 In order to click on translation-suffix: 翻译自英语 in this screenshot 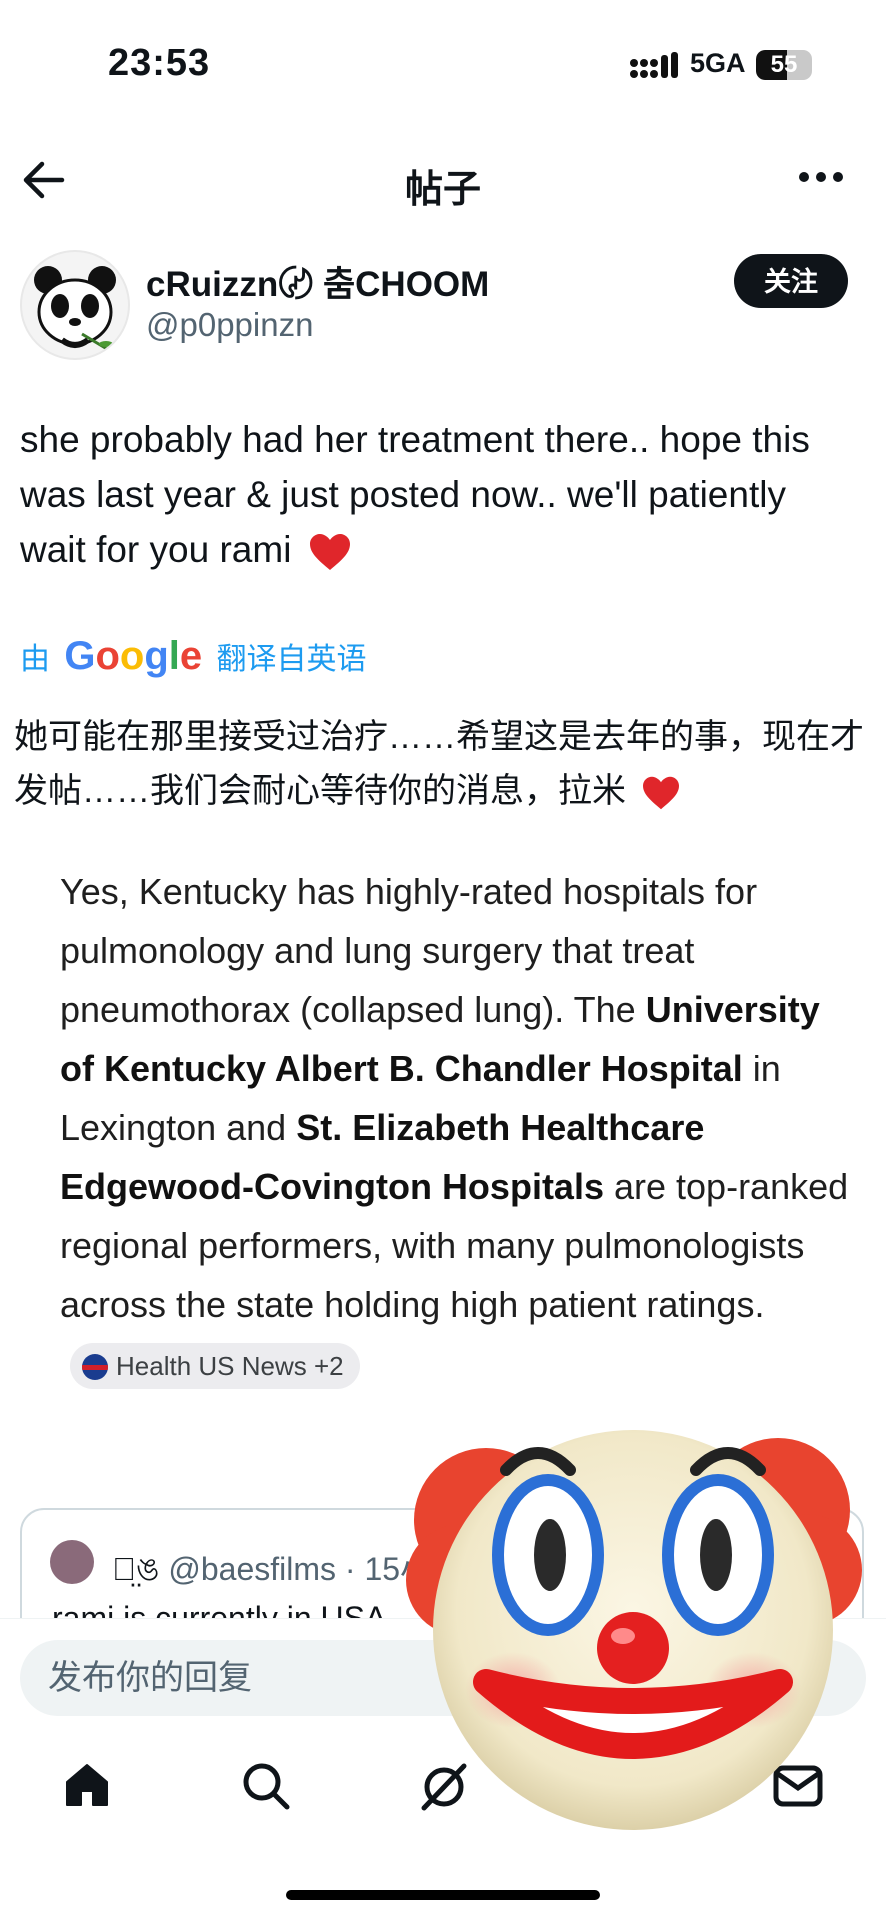, I will do `click(291, 659)`.